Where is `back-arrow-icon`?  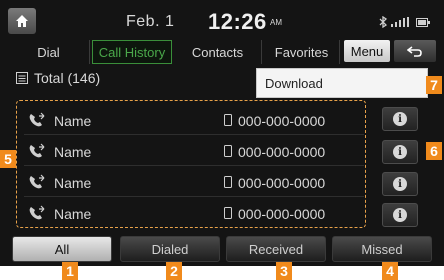
back-arrow-icon is located at coordinates (414, 51).